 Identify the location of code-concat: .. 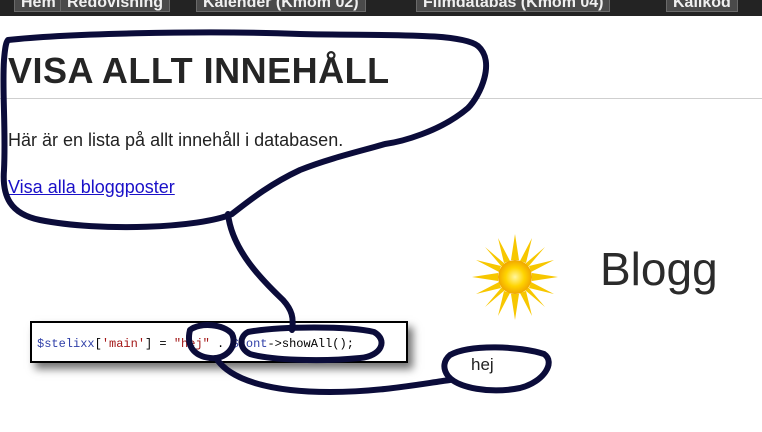
(220, 344).